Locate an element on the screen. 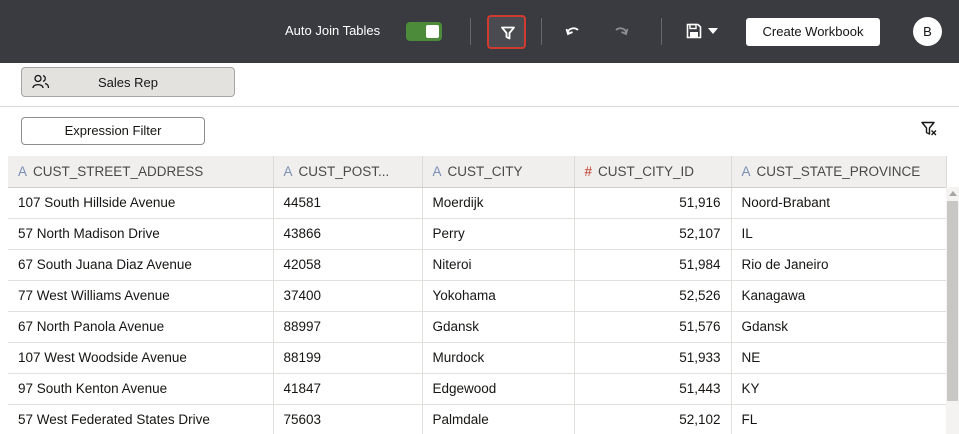 Image resolution: width=959 pixels, height=434 pixels. table-cell: 51,443 is located at coordinates (653, 389).